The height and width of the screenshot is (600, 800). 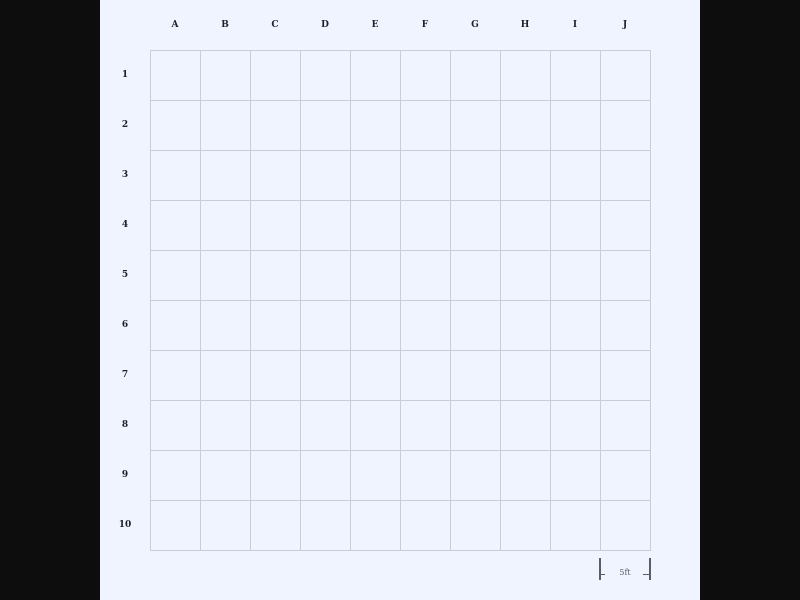 What do you see at coordinates (525, 425) in the screenshot?
I see `grid-cell-h8` at bounding box center [525, 425].